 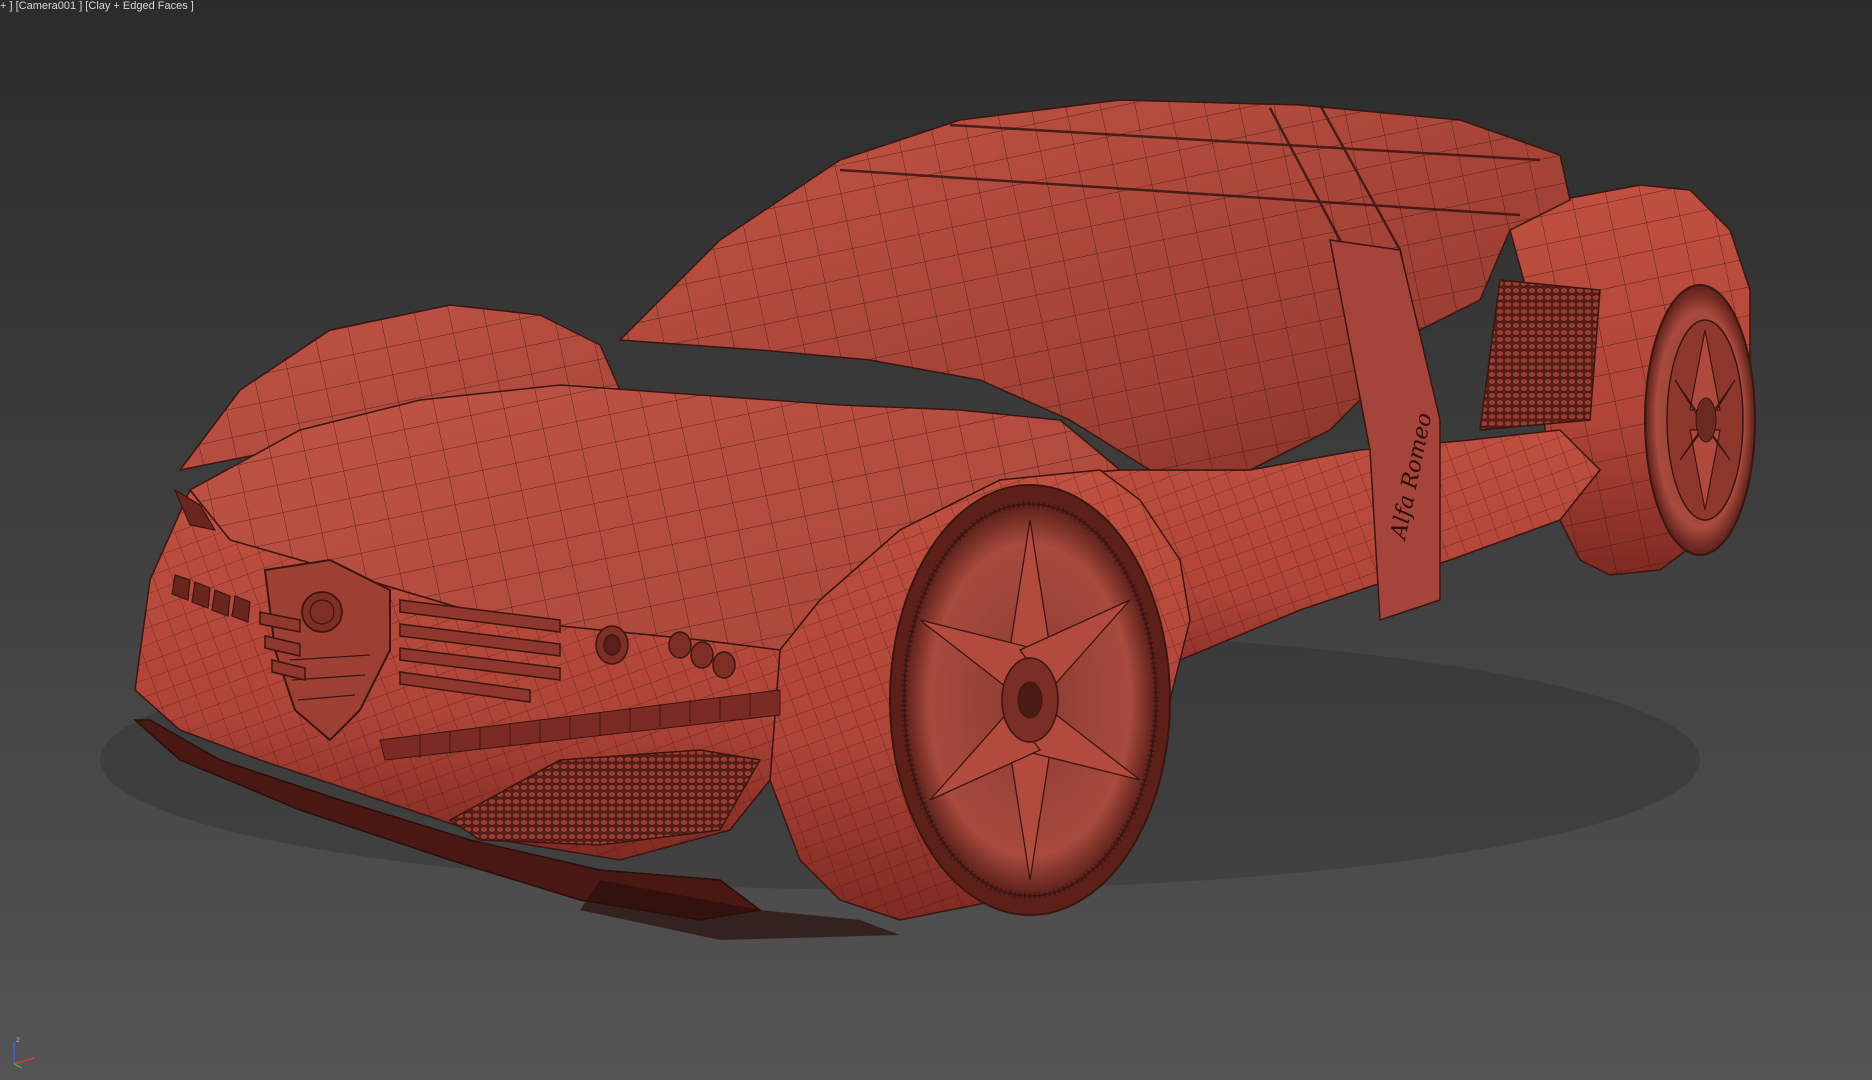 I want to click on side-intake-mesh, so click(x=1540, y=355).